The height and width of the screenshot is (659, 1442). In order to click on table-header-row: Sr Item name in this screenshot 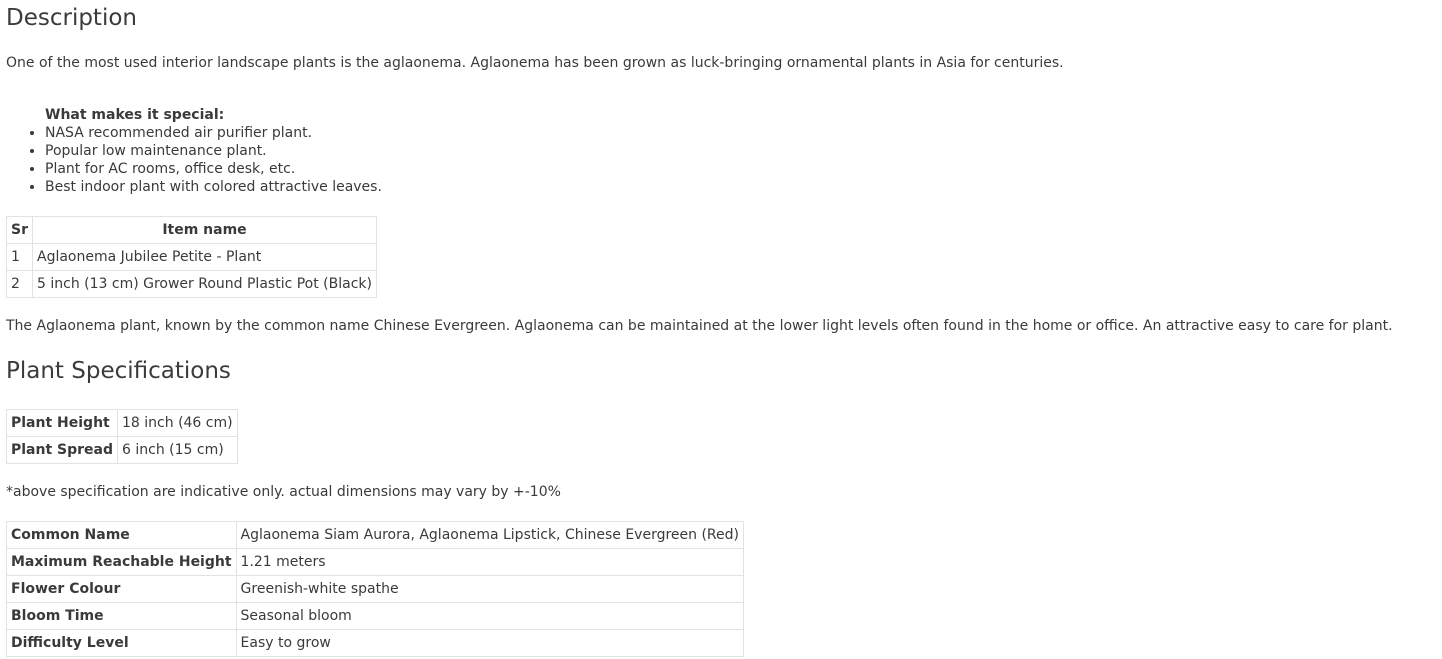, I will do `click(191, 230)`.